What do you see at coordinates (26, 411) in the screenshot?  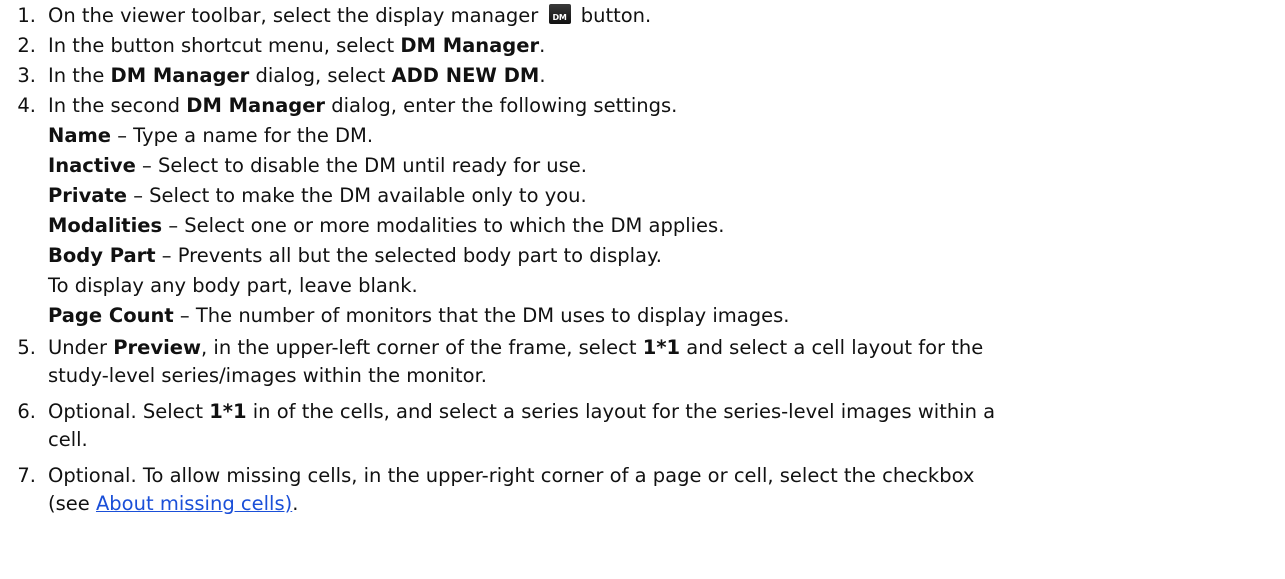 I see `step-number: 6.` at bounding box center [26, 411].